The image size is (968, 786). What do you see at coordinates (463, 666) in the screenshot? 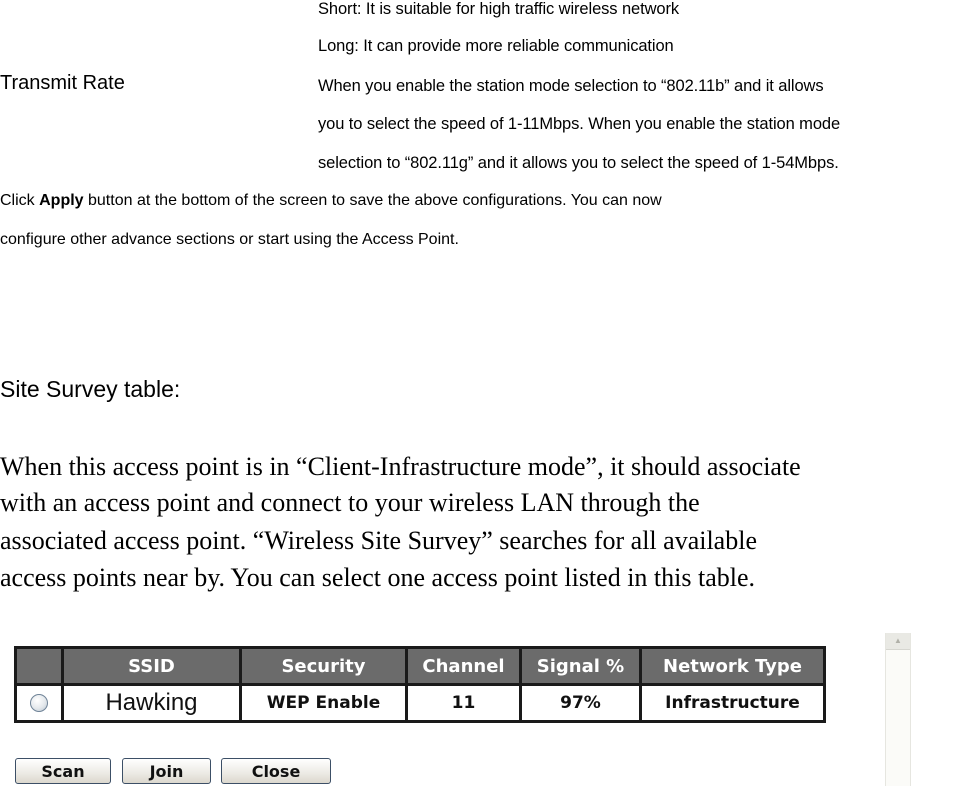
I see `column-header-channel: Channel` at bounding box center [463, 666].